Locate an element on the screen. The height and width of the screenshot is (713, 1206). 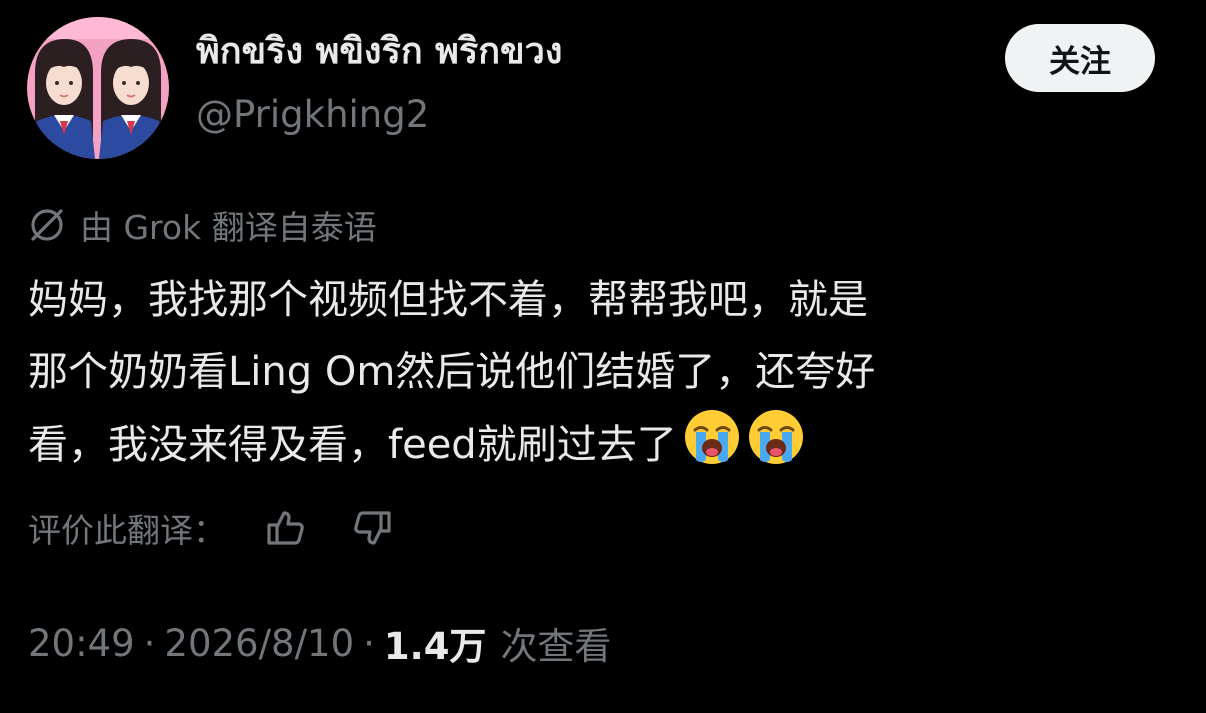
tweet-text-line-content: 看，我没来得及看，feed就刷过去了 is located at coordinates (352, 445).